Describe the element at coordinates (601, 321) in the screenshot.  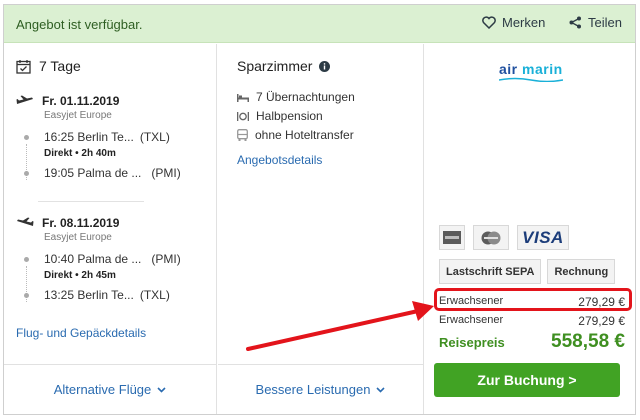
I see `price-line-amount: 279,29 €` at that location.